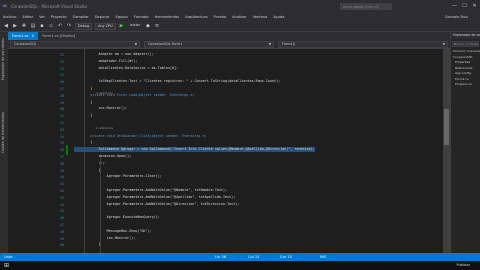 The image size is (480, 270). I want to click on menu-archivo: Archivo, so click(9, 17).